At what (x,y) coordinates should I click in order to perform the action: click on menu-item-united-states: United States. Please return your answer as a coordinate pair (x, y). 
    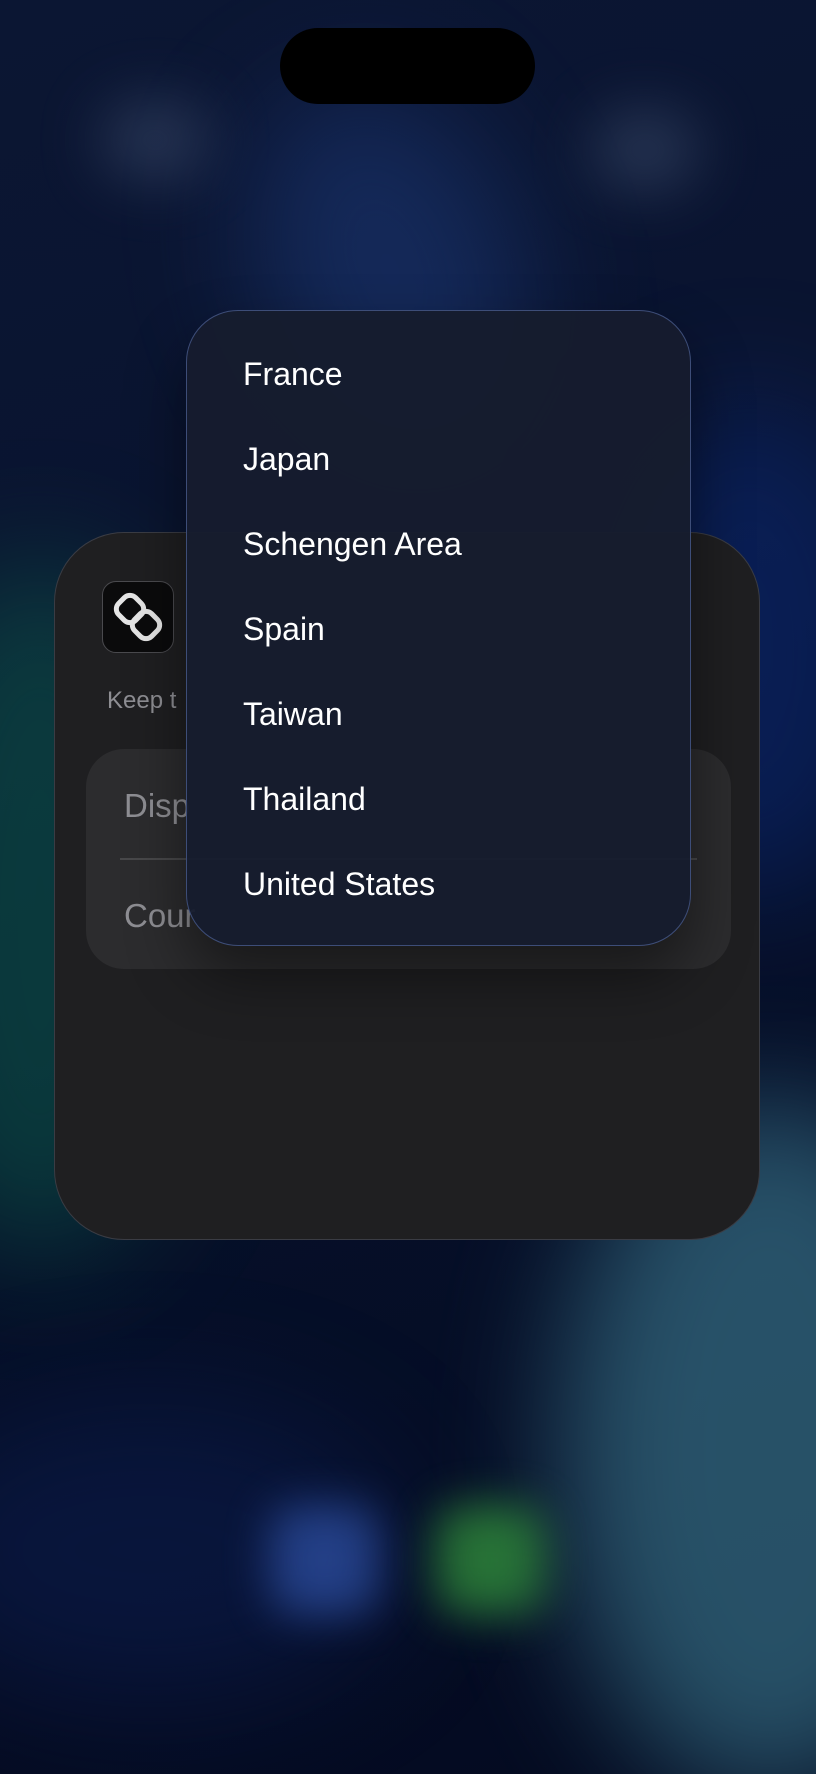
    Looking at the image, I should click on (339, 884).